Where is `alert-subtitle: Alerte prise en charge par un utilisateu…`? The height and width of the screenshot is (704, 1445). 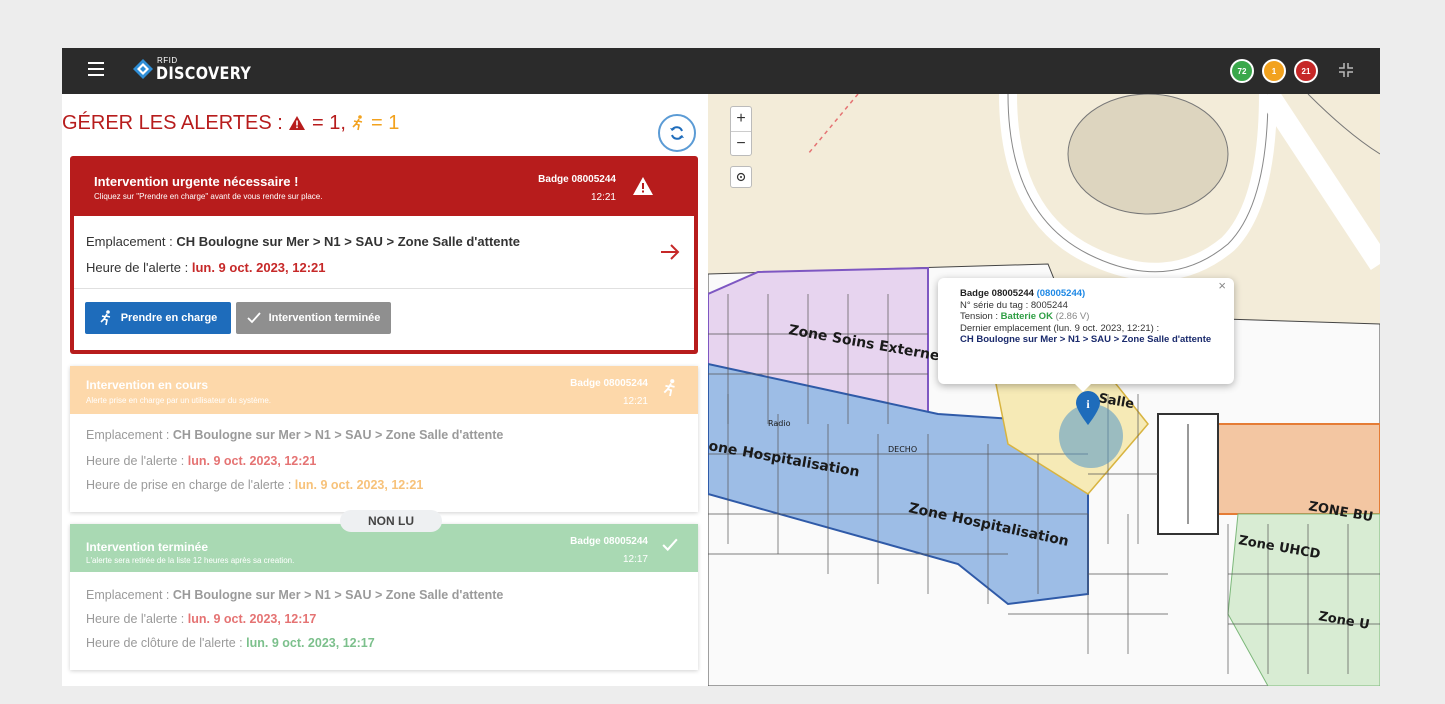
alert-subtitle: Alerte prise en charge par un utilisateu… is located at coordinates (178, 400).